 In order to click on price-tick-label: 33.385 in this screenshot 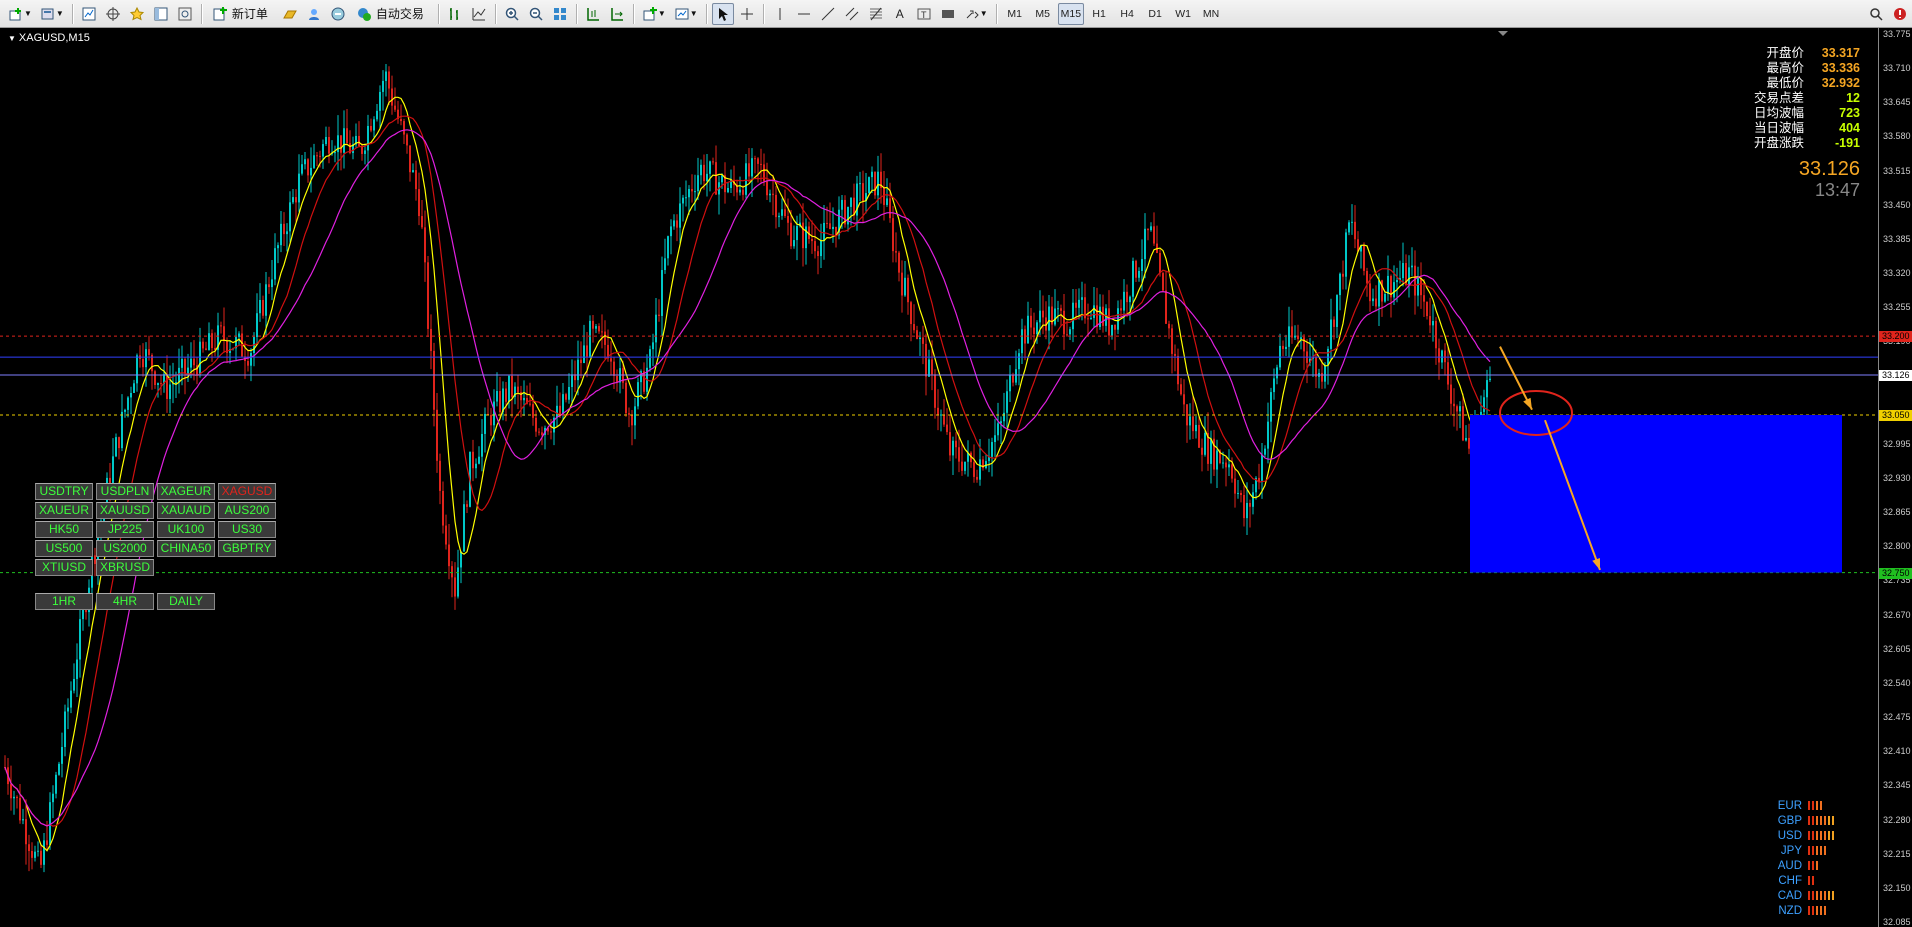, I will do `click(1897, 238)`.